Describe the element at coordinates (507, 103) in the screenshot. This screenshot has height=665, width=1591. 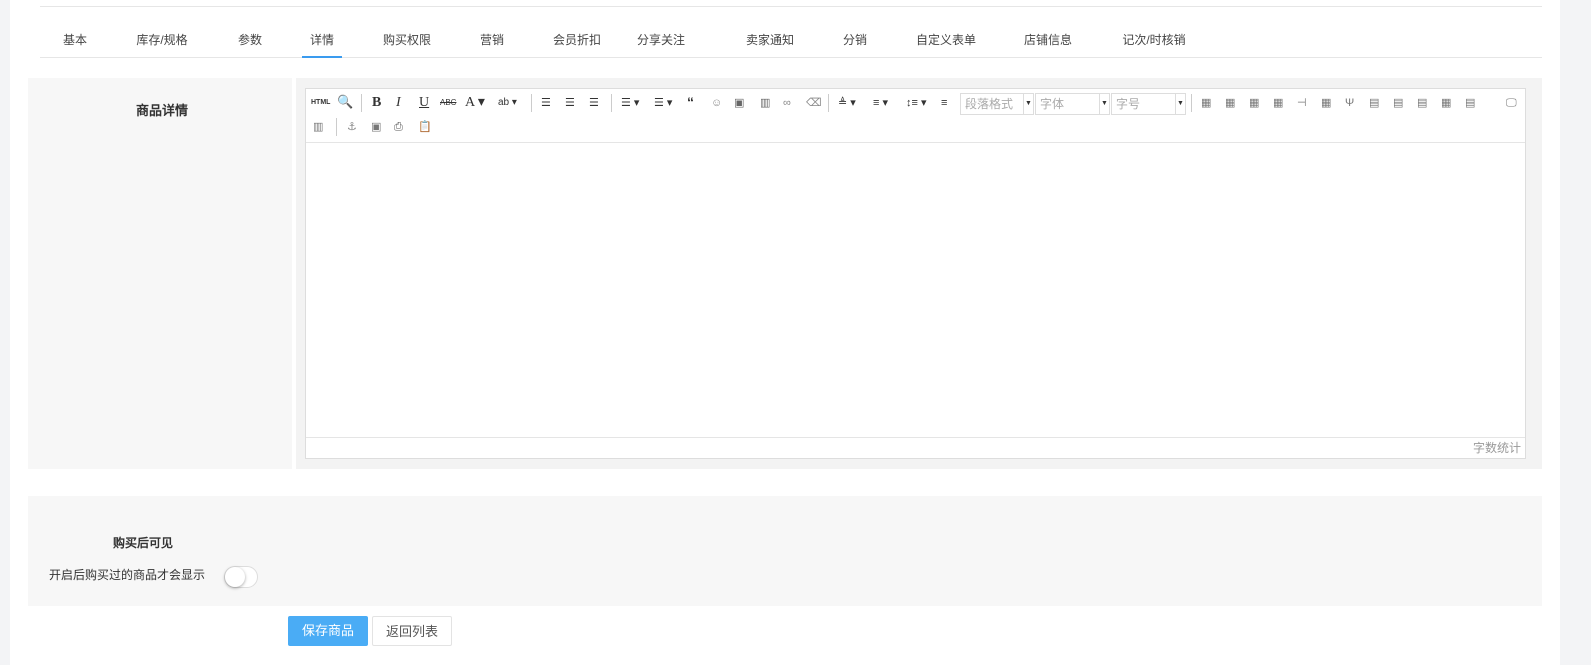
I see `highlight-icon: ab ▾` at that location.